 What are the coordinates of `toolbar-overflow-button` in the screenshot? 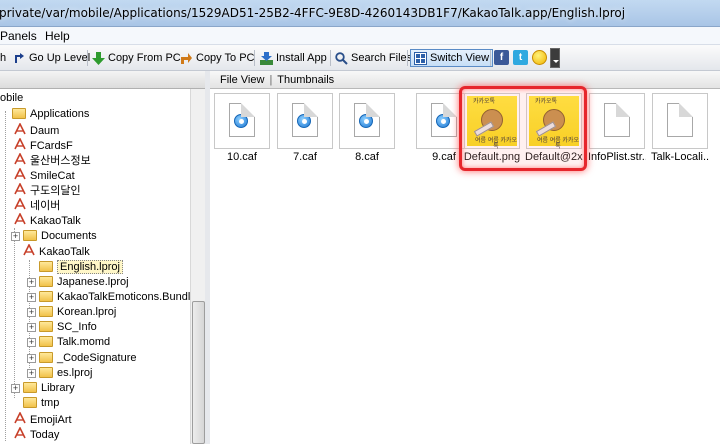 It's located at (555, 58).